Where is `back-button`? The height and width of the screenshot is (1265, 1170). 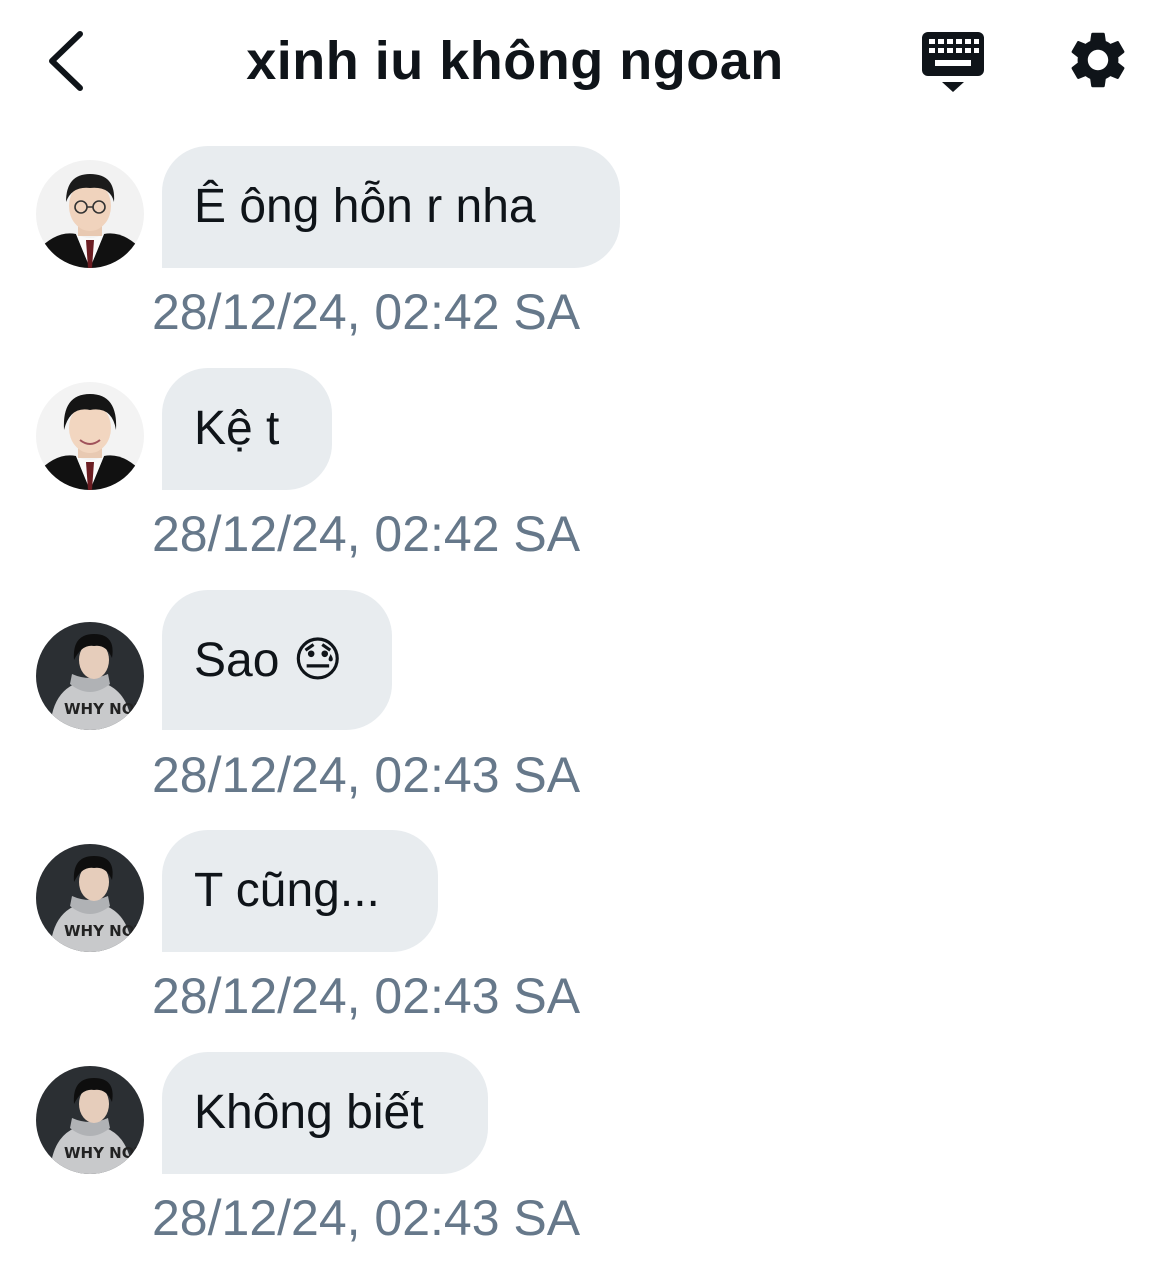 back-button is located at coordinates (70, 61).